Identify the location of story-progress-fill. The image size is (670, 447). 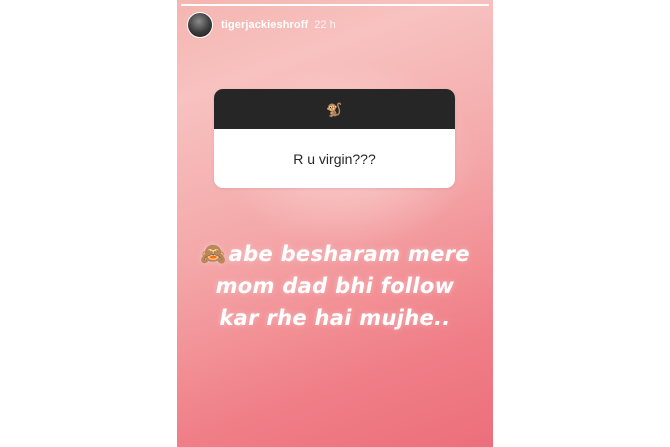
(335, 5).